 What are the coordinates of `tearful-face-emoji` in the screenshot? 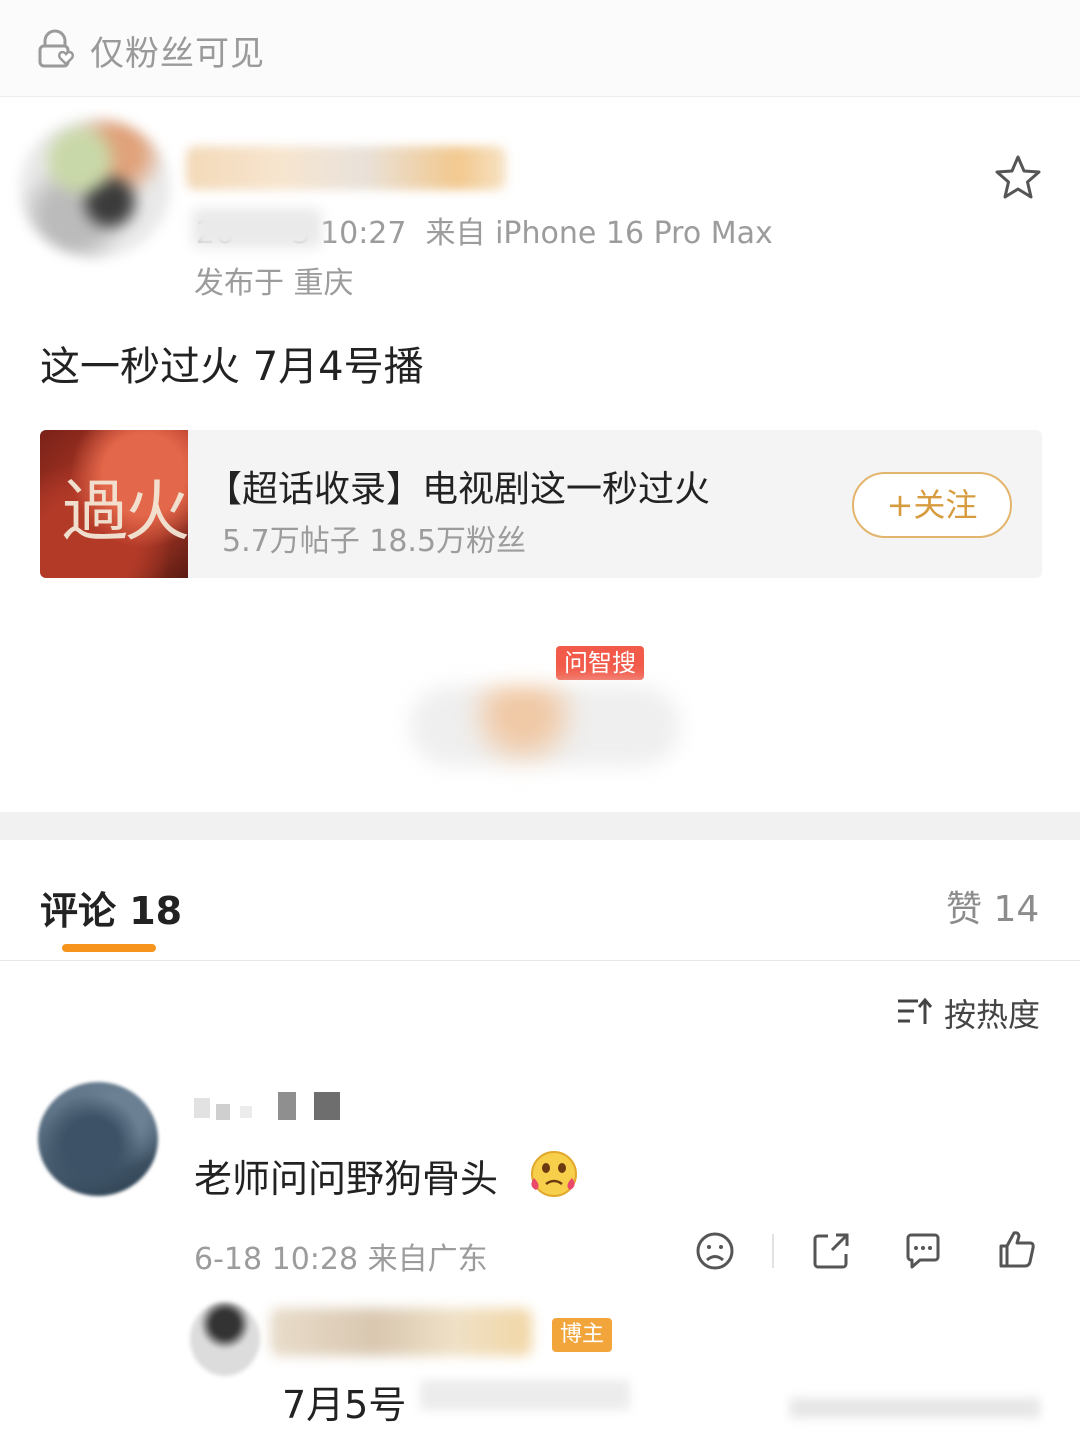 It's located at (554, 1174).